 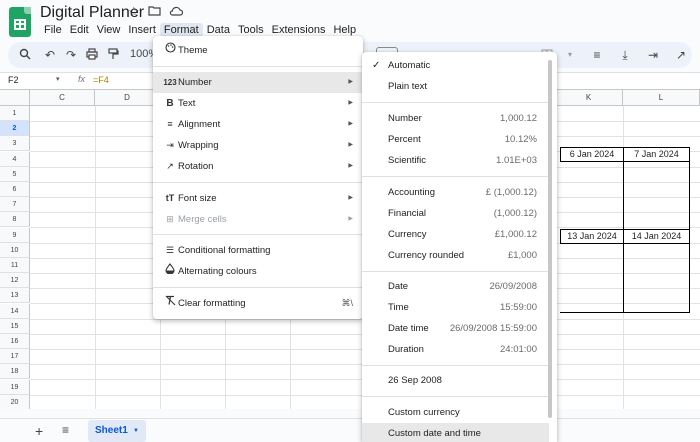 What do you see at coordinates (53, 30) in the screenshot?
I see `menu-file: File` at bounding box center [53, 30].